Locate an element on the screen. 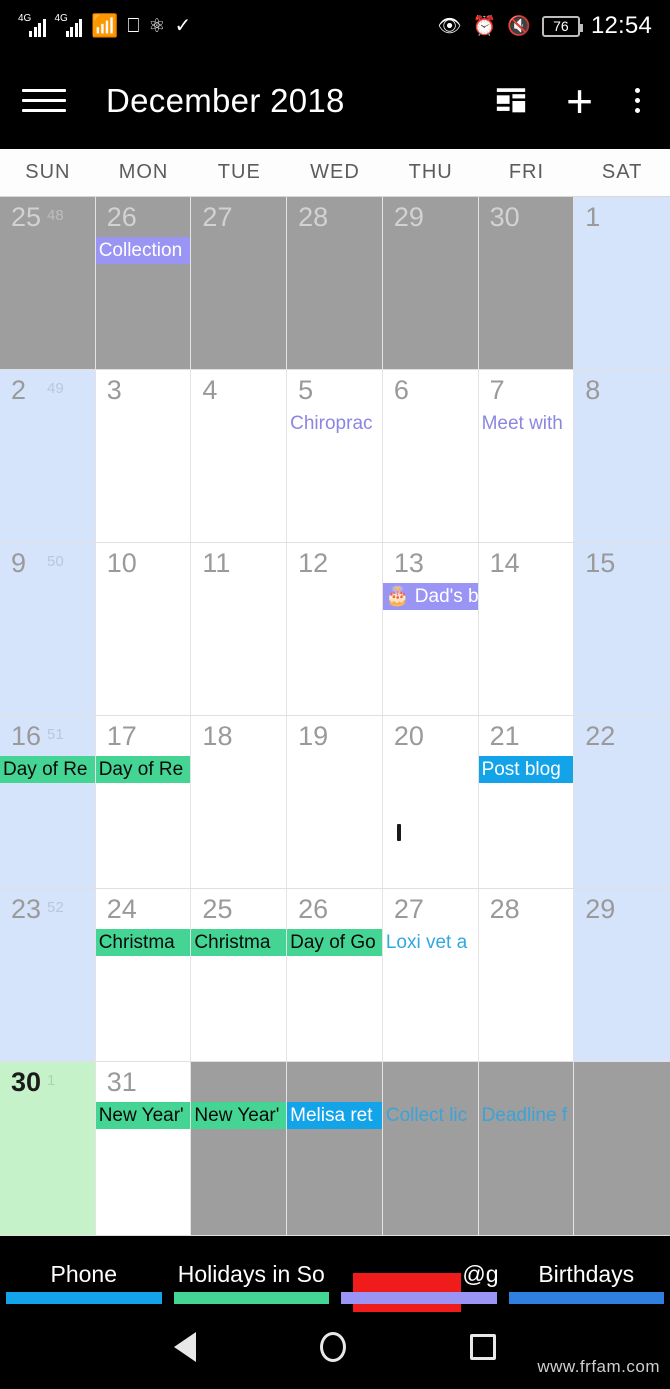 The height and width of the screenshot is (1389, 670). calendar-day-cell: 2 49 is located at coordinates (48, 456).